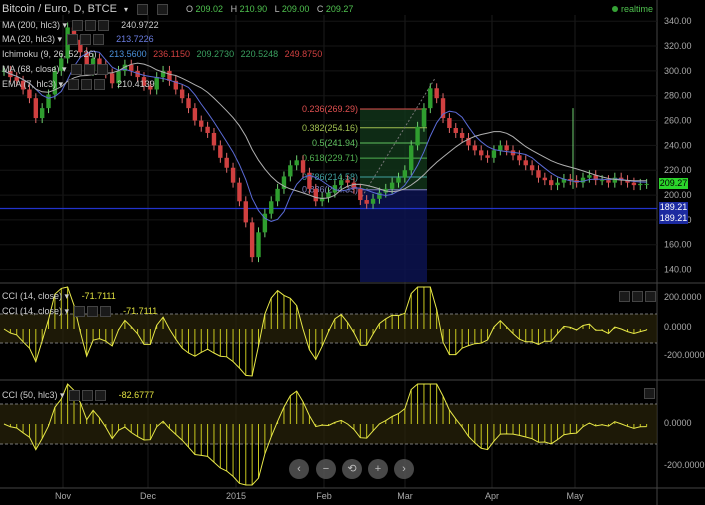 The height and width of the screenshot is (505, 705). Describe the element at coordinates (405, 496) in the screenshot. I see `x-tick-label: Mar` at that location.